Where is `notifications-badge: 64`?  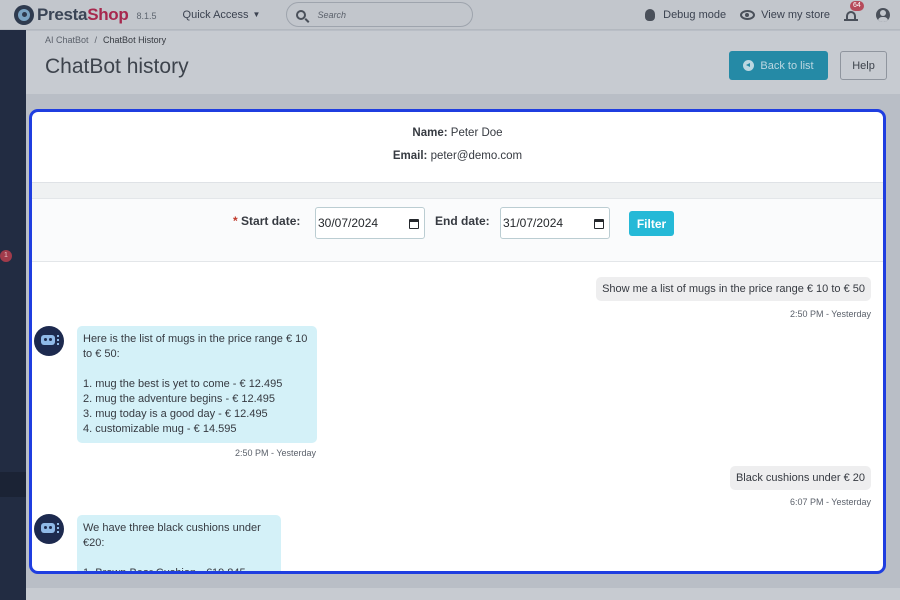 notifications-badge: 64 is located at coordinates (857, 5).